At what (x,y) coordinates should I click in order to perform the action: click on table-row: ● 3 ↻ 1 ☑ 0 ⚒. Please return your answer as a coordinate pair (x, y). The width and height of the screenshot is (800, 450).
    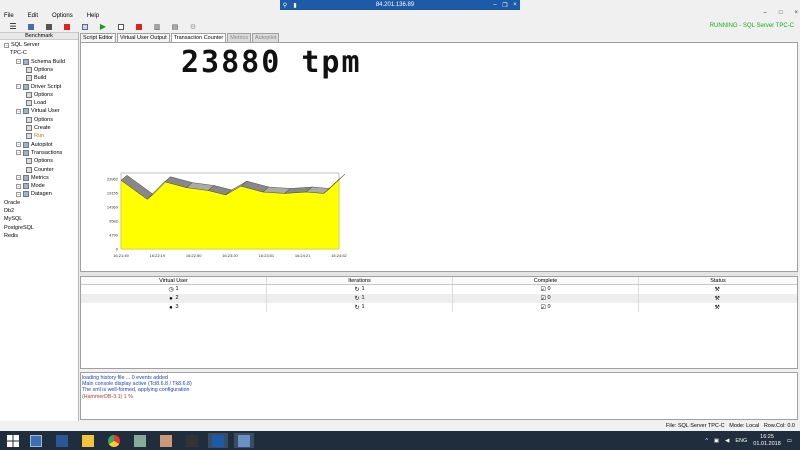
    Looking at the image, I should click on (439, 307).